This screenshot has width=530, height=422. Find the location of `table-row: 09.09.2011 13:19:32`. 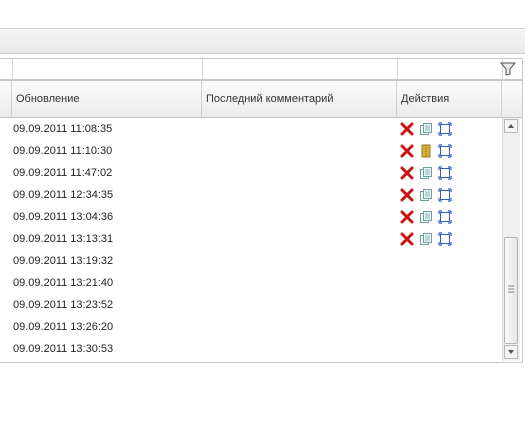

table-row: 09.09.2011 13:19:32 is located at coordinates (250, 261).